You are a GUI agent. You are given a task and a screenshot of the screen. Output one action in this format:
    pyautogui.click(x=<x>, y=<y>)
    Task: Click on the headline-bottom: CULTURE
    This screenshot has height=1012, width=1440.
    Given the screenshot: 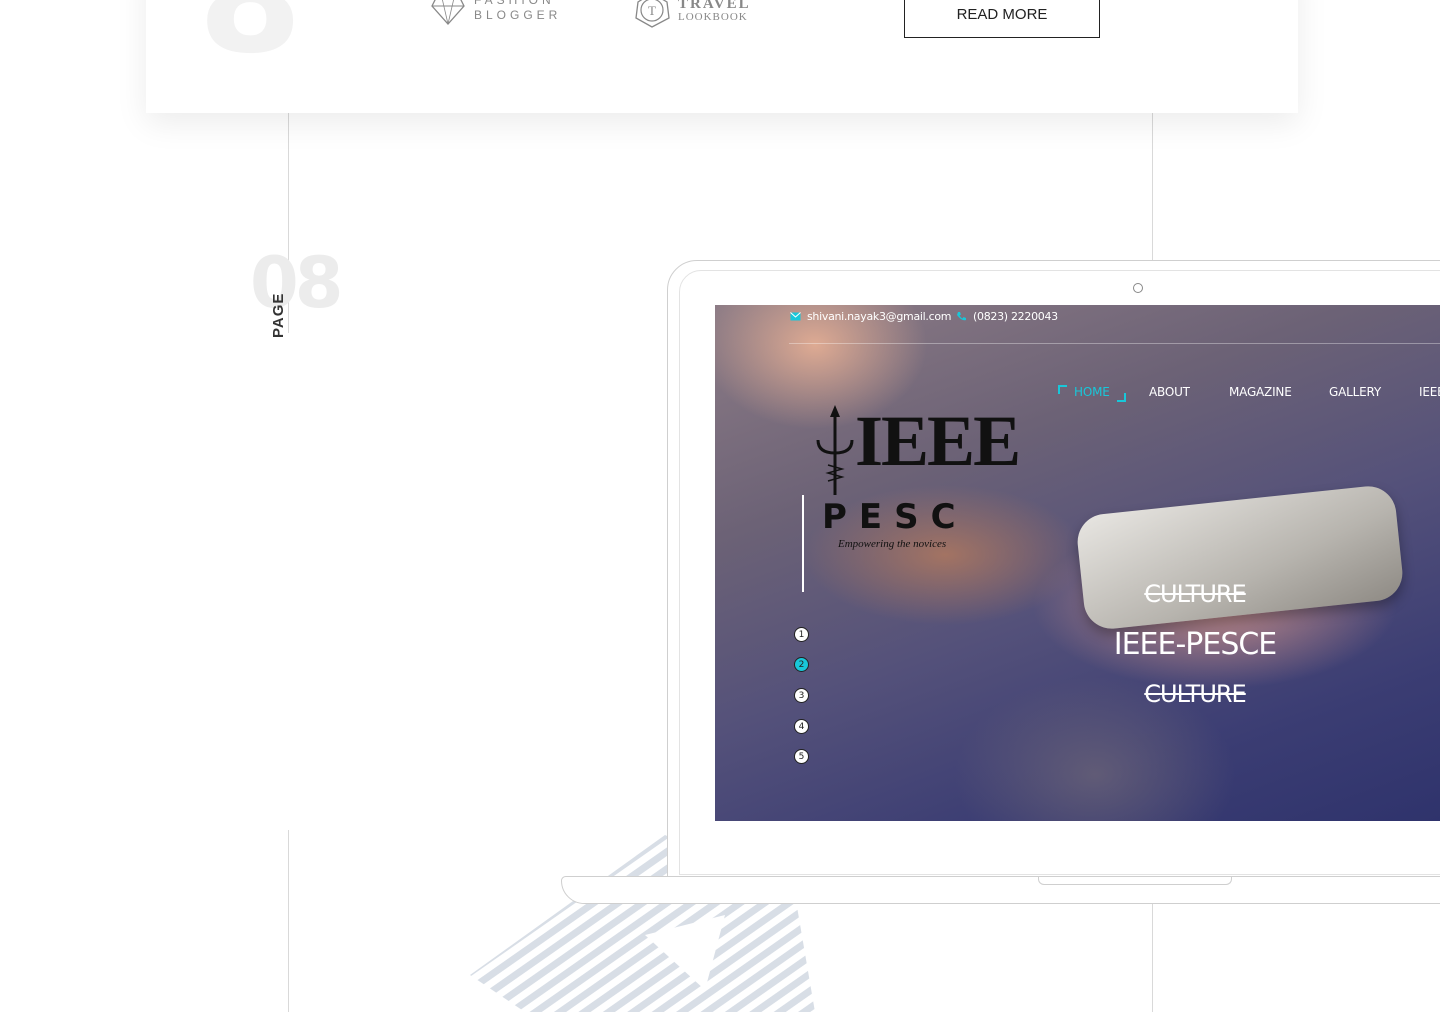 What is the action you would take?
    pyautogui.click(x=1195, y=694)
    